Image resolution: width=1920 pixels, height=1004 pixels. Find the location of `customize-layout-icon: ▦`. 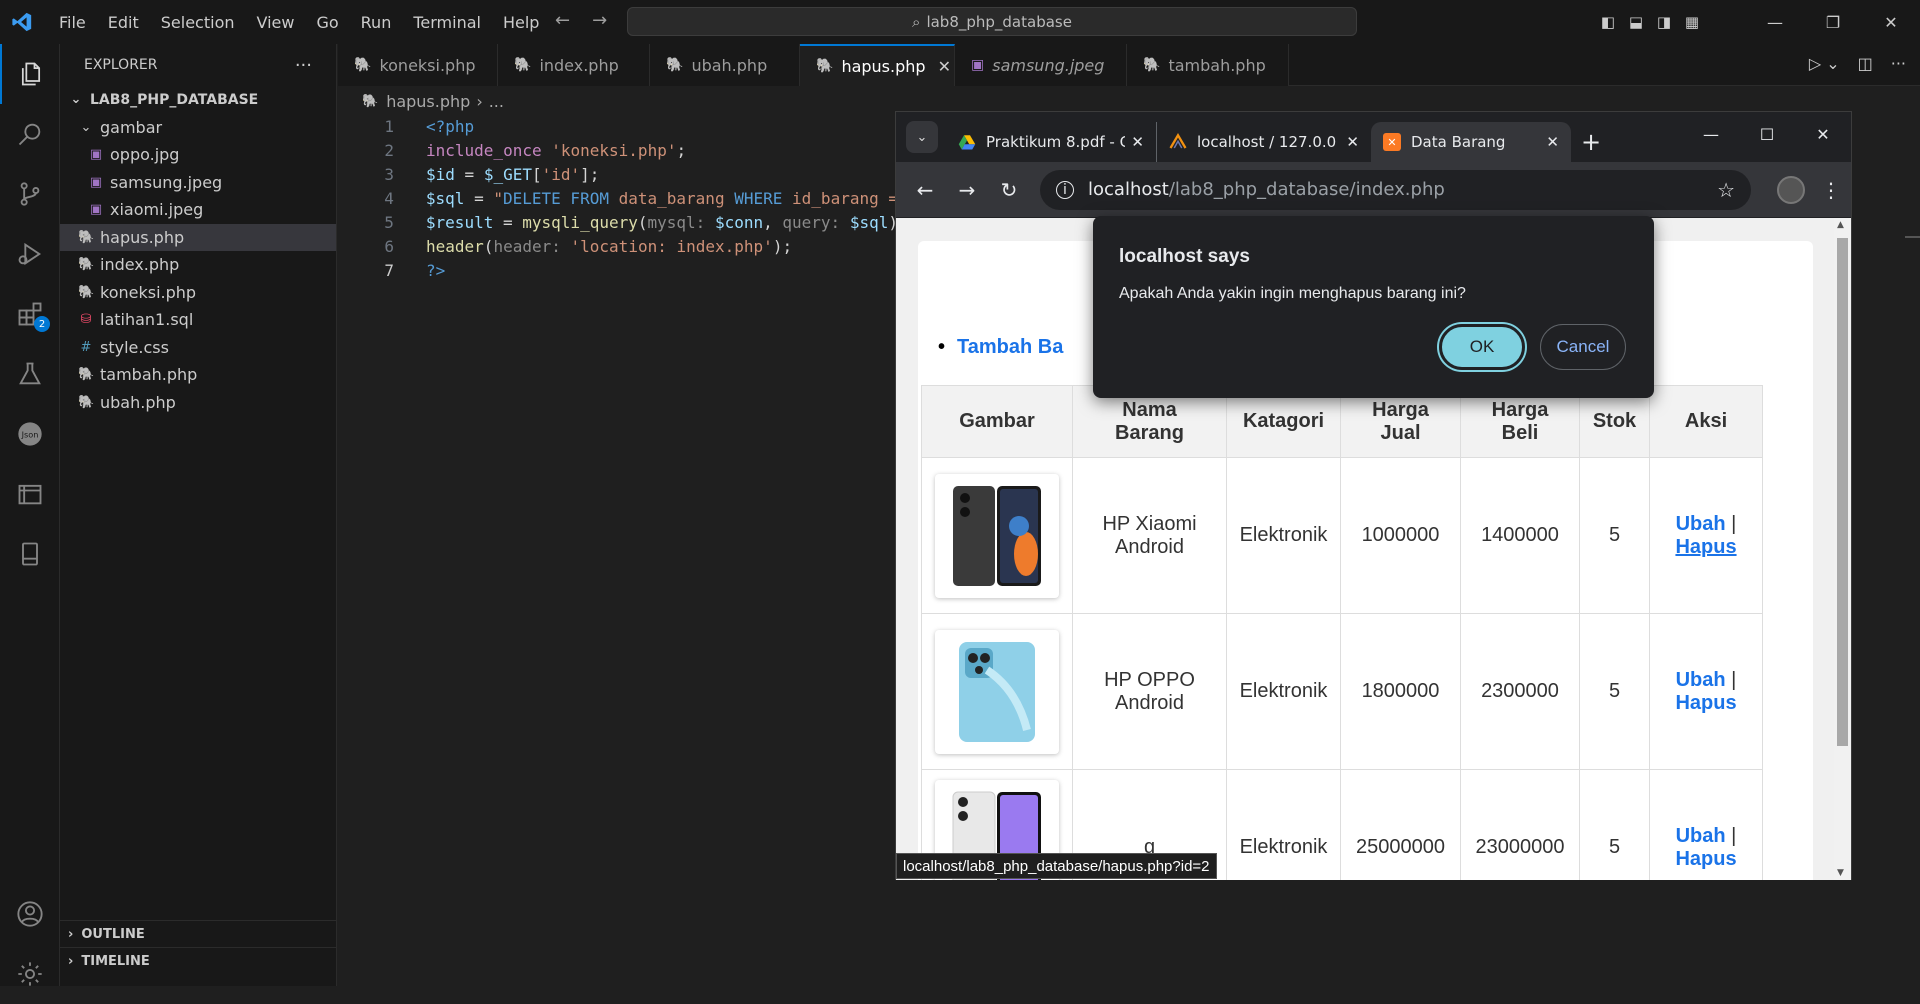

customize-layout-icon: ▦ is located at coordinates (1692, 22).